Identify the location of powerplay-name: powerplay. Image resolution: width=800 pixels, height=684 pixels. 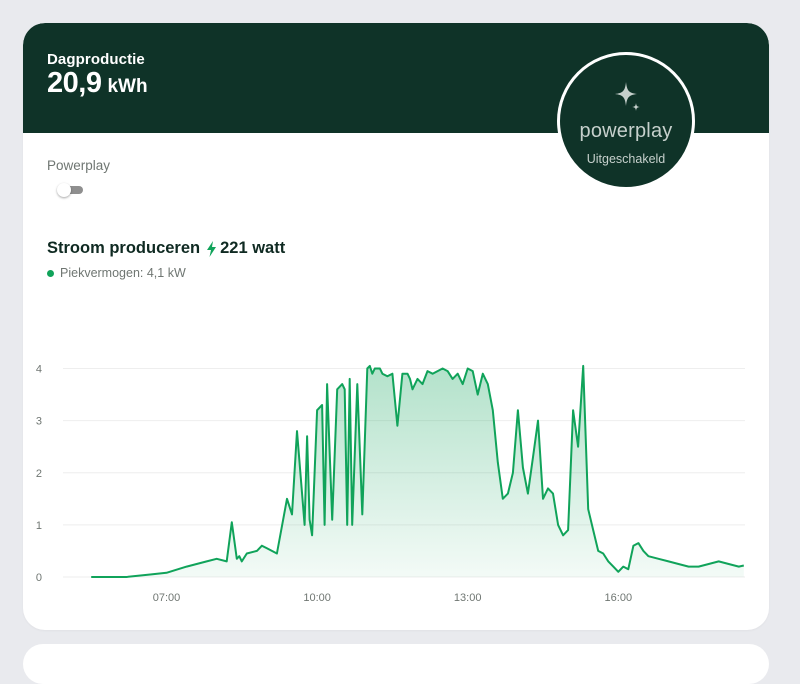
(626, 131).